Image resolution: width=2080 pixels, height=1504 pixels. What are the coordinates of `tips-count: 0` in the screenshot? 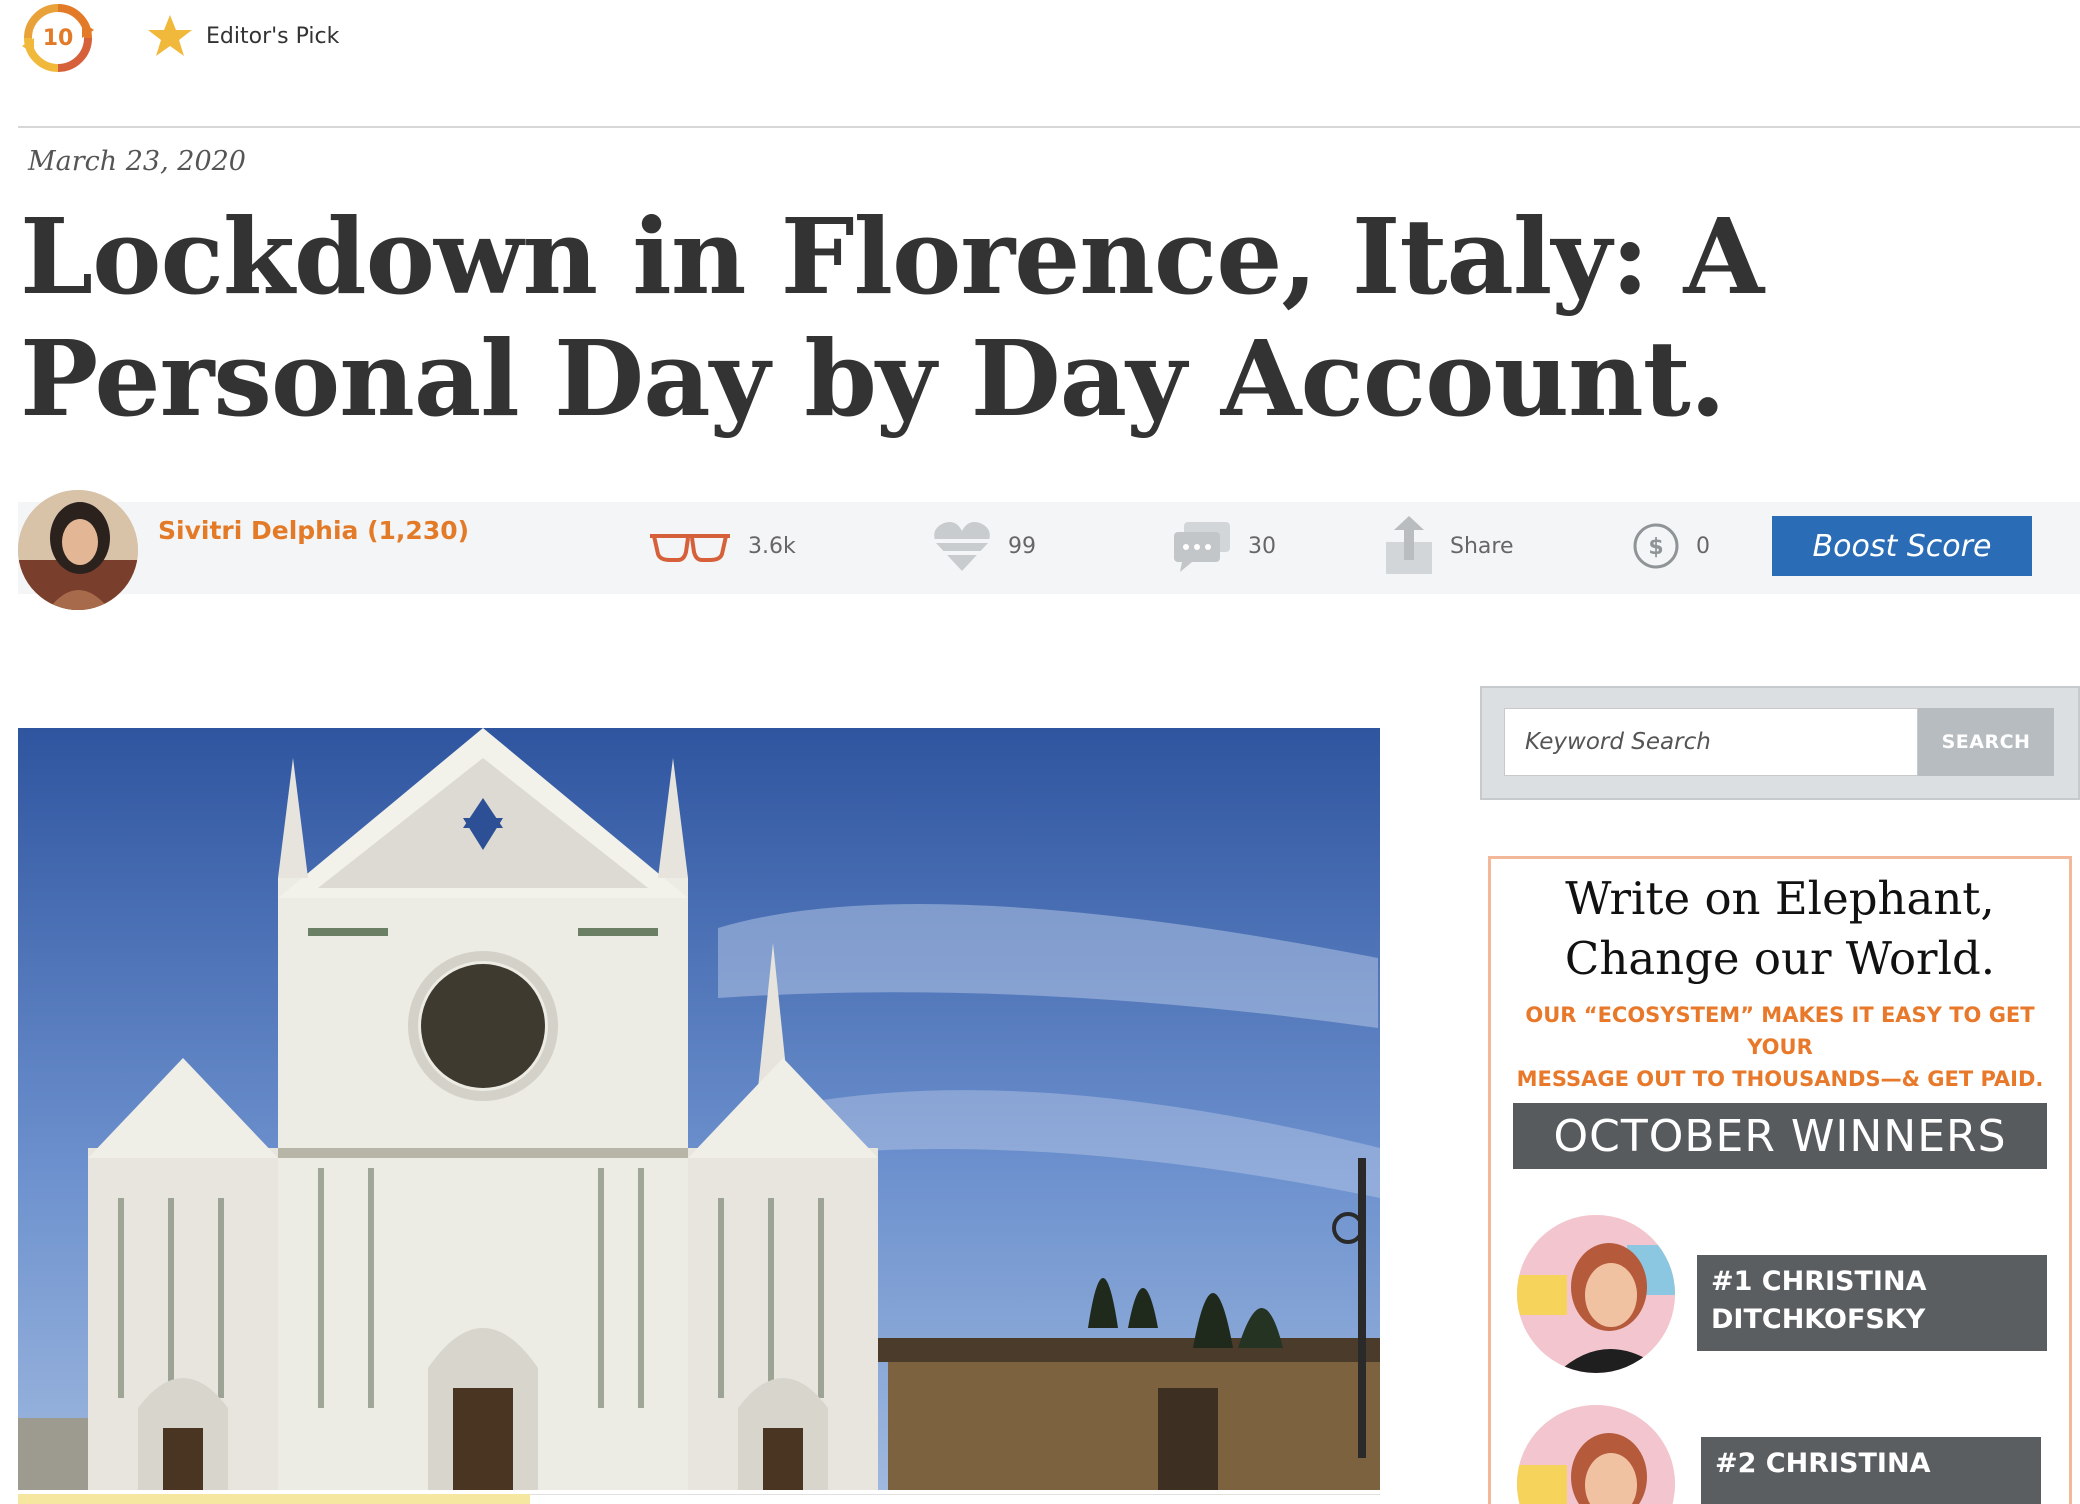 It's located at (1703, 546).